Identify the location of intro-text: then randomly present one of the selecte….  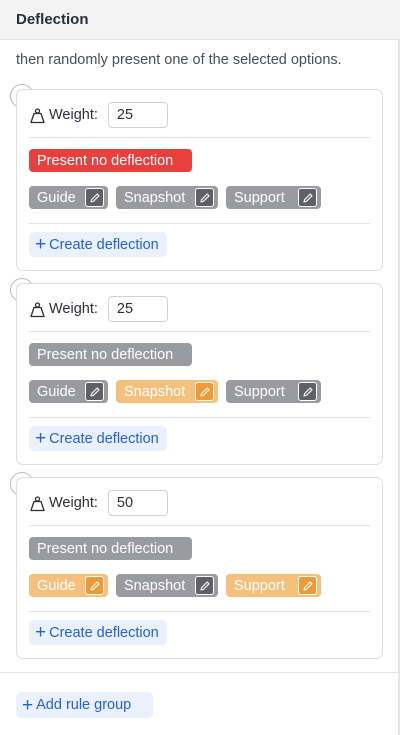
(179, 60).